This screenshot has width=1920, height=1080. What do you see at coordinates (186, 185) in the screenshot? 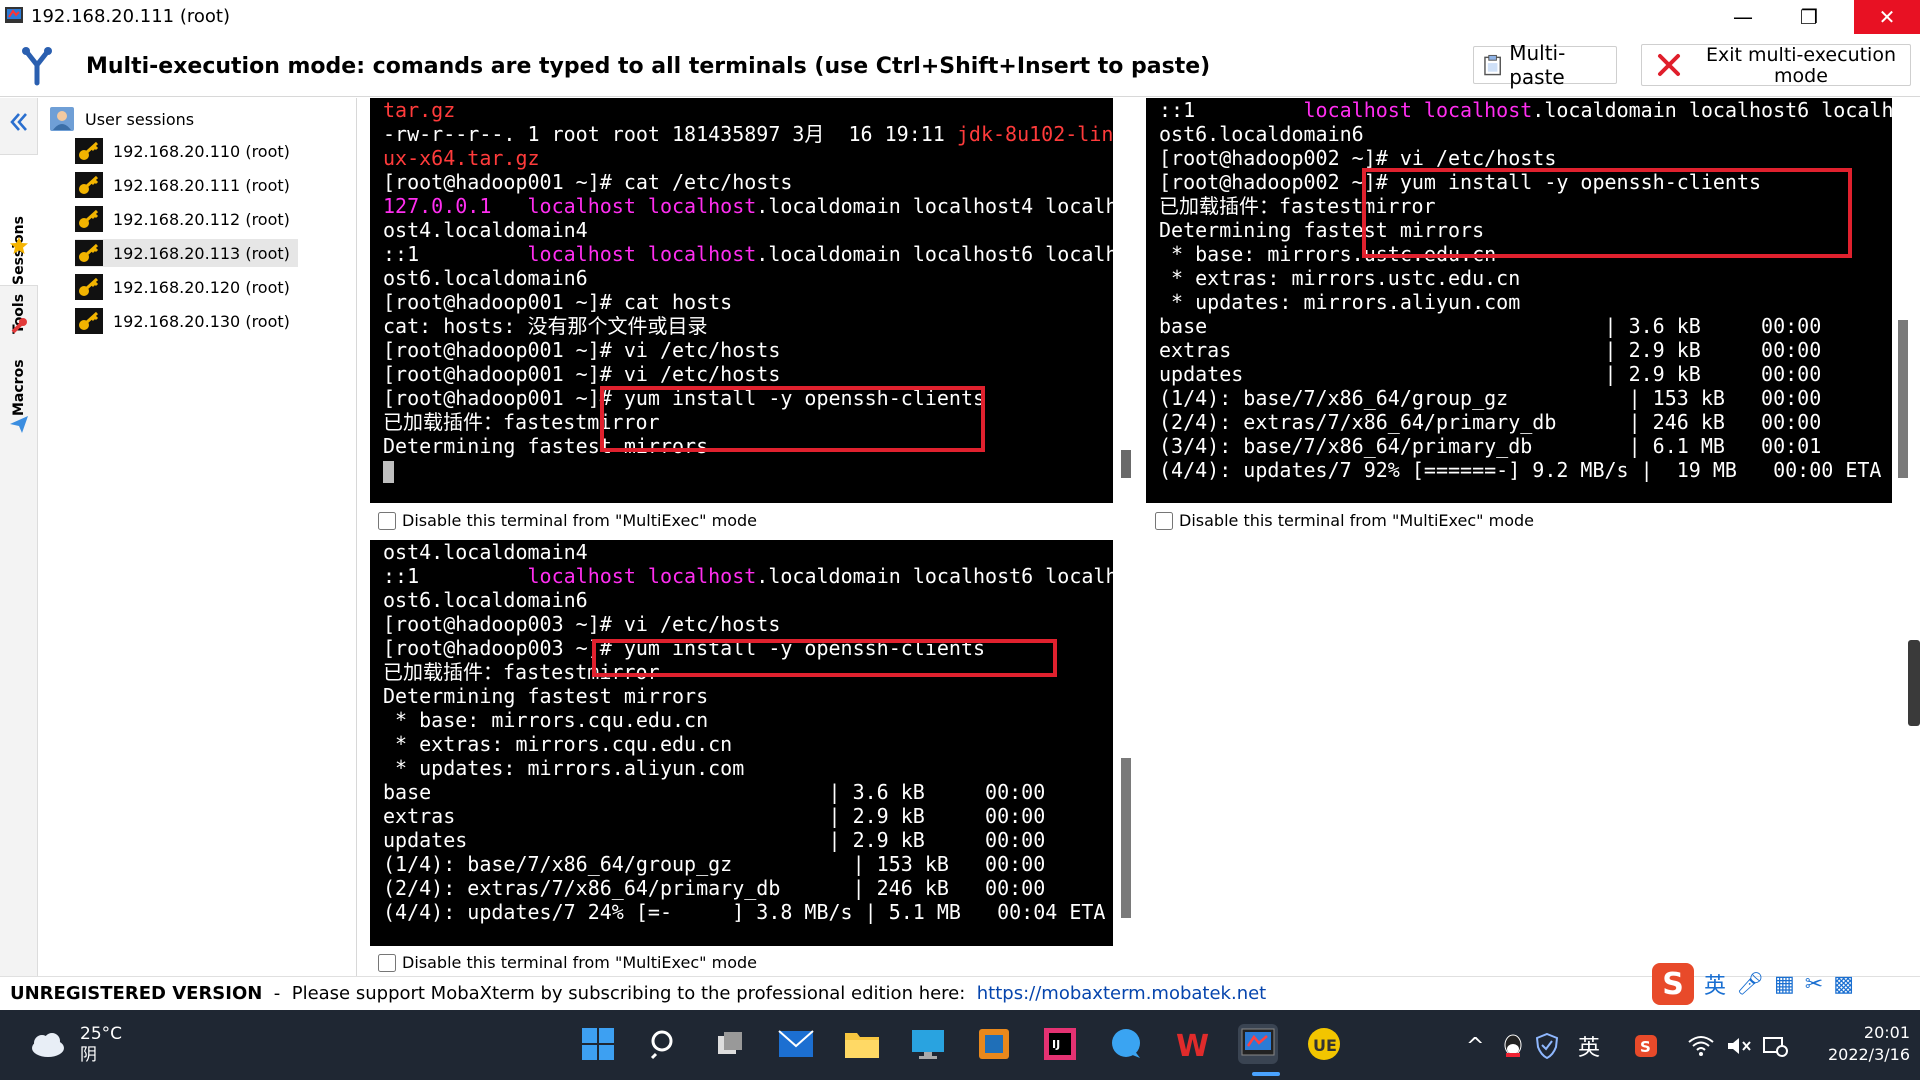
I see `session-item: 192.168.20.111 (root)` at bounding box center [186, 185].